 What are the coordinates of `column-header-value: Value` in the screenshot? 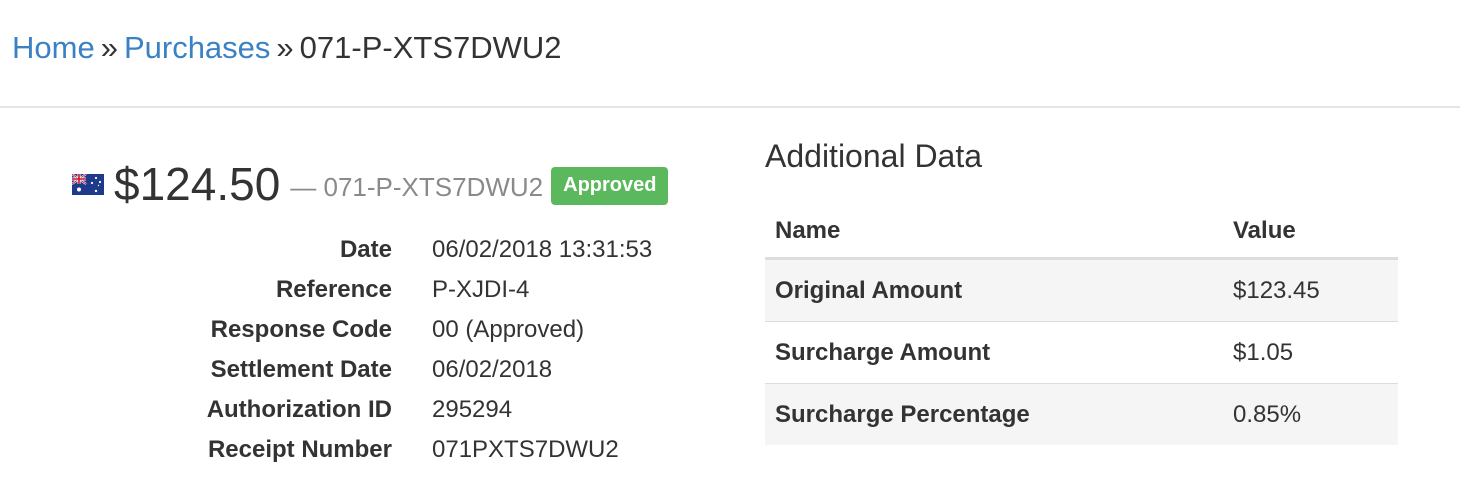 It's located at (1310, 232).